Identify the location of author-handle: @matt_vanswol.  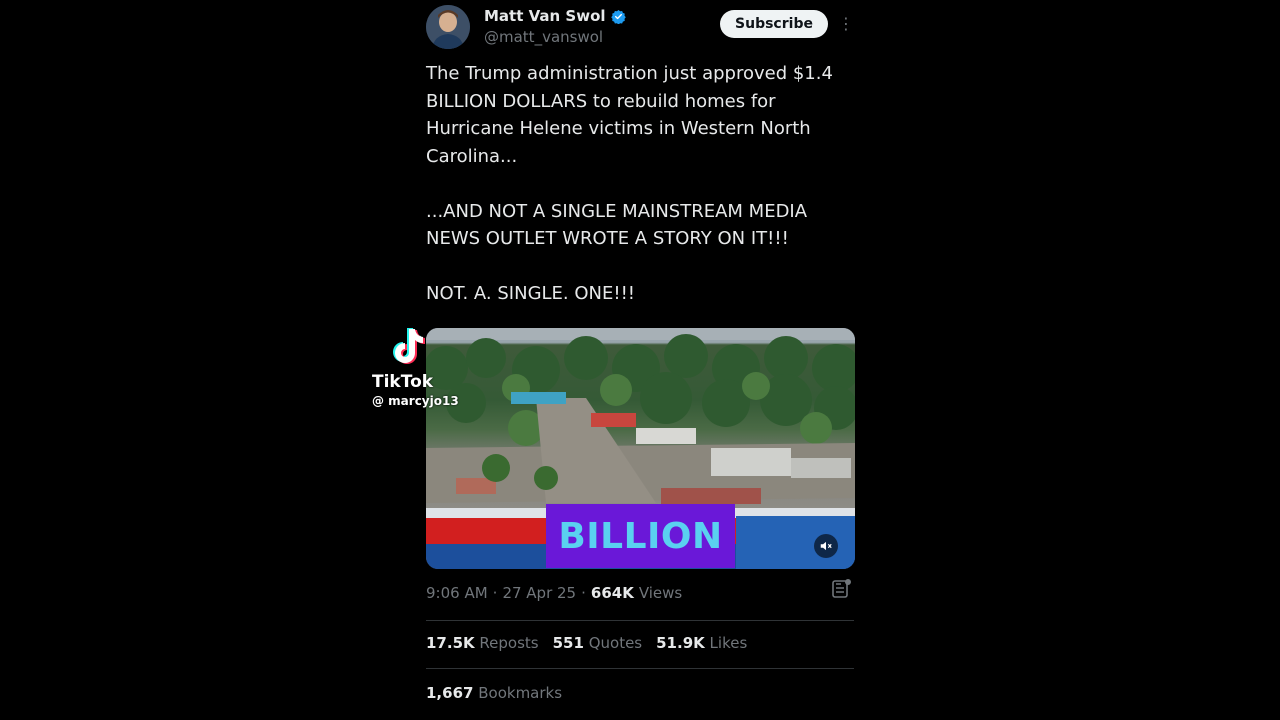
(543, 37).